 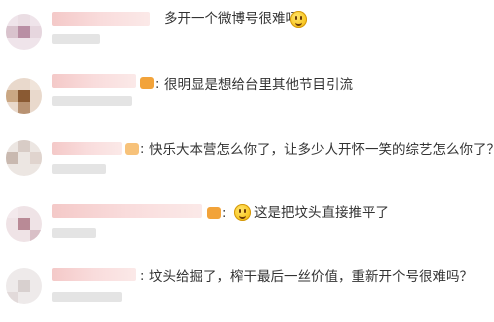 What do you see at coordinates (321, 213) in the screenshot?
I see `comment-text: 这是把坟头直接推平了` at bounding box center [321, 213].